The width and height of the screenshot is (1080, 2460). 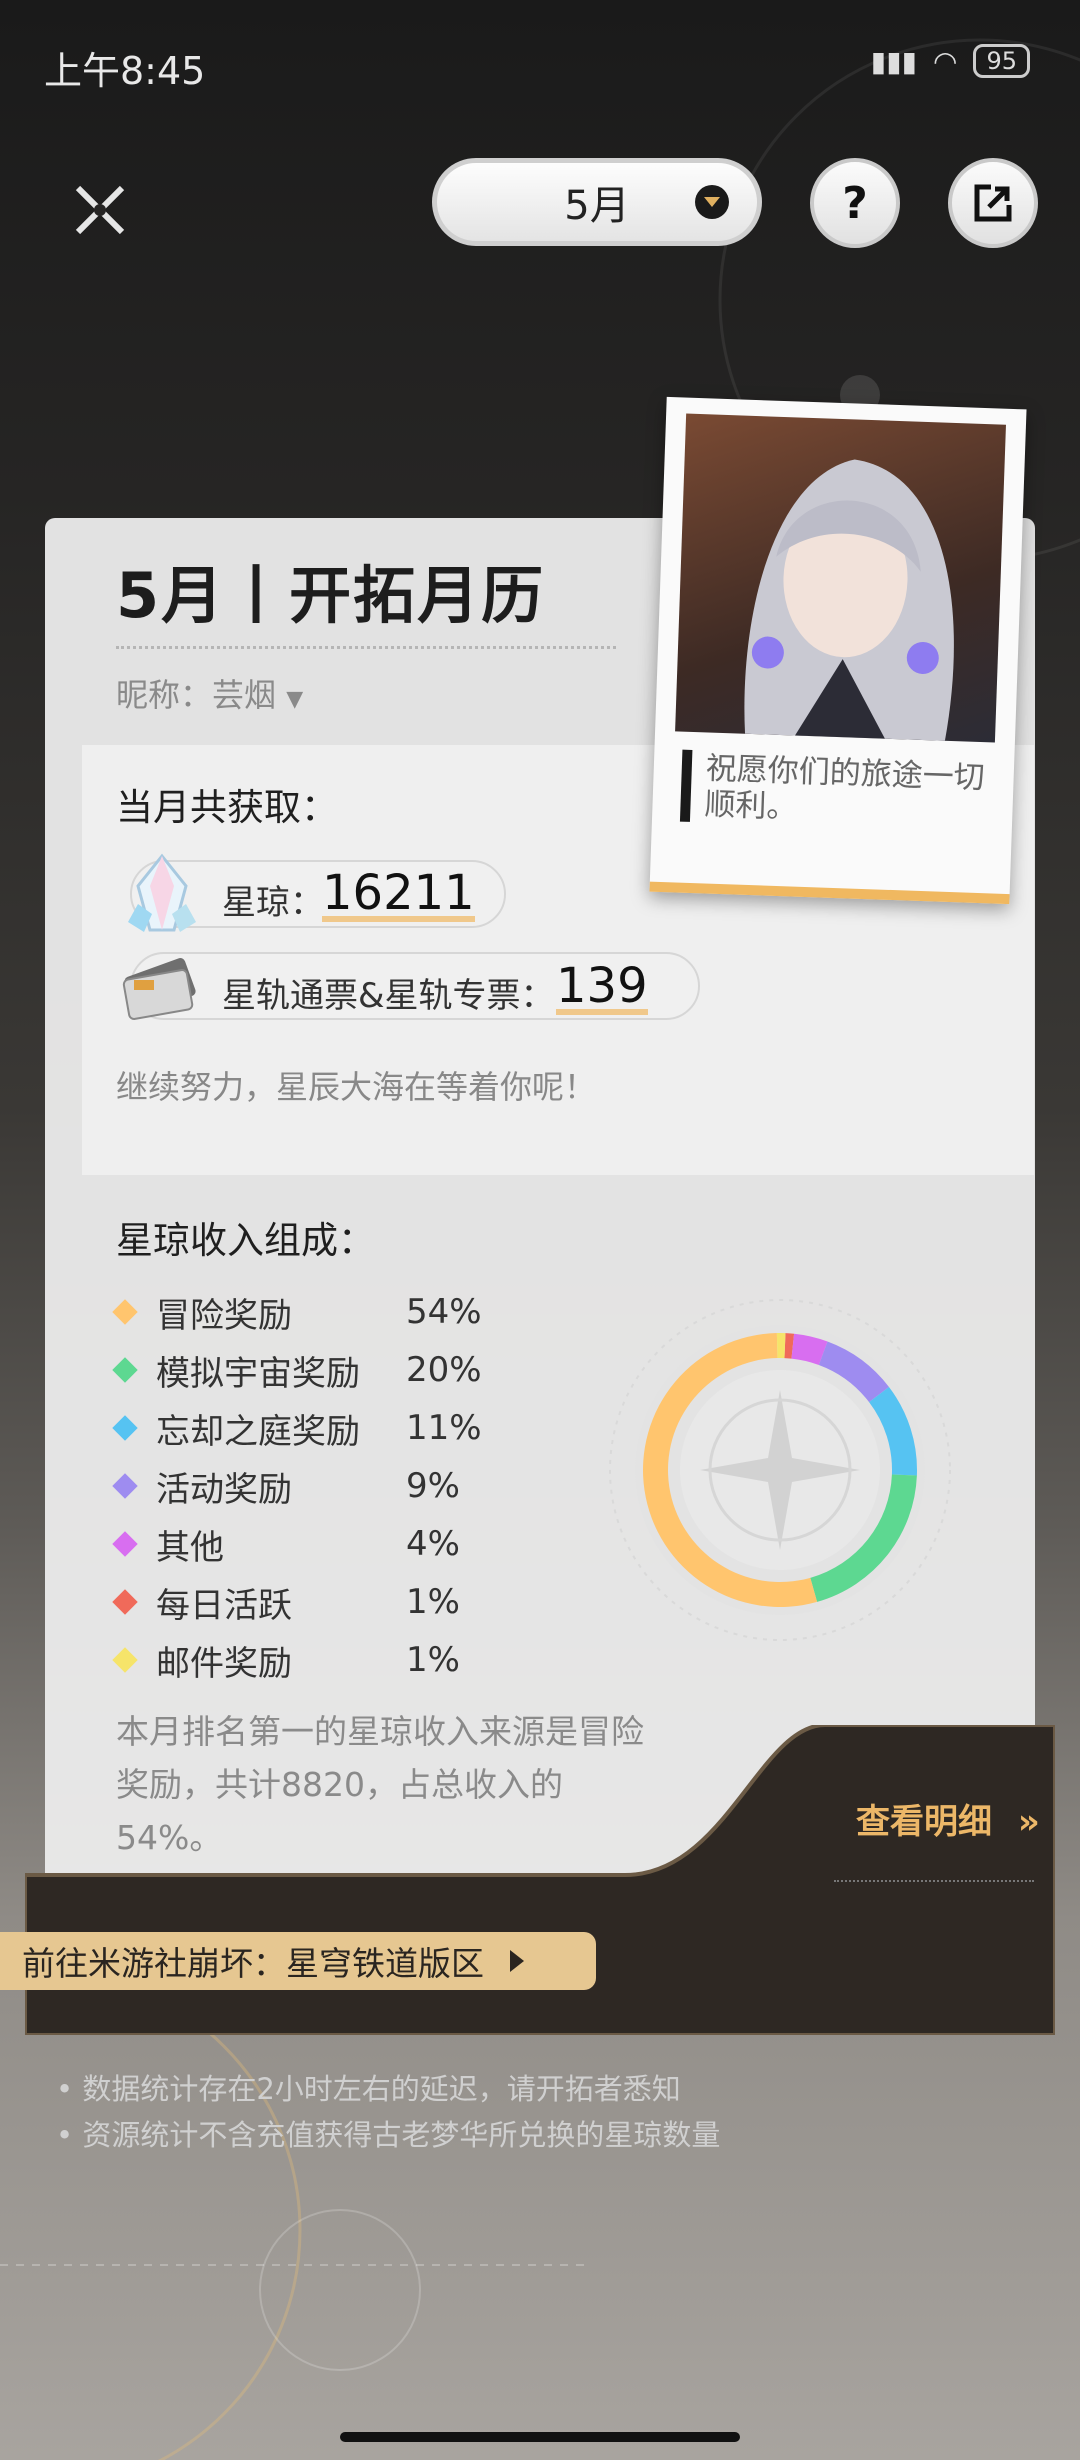 I want to click on view-details-link: 查看明细 », so click(x=948, y=1818).